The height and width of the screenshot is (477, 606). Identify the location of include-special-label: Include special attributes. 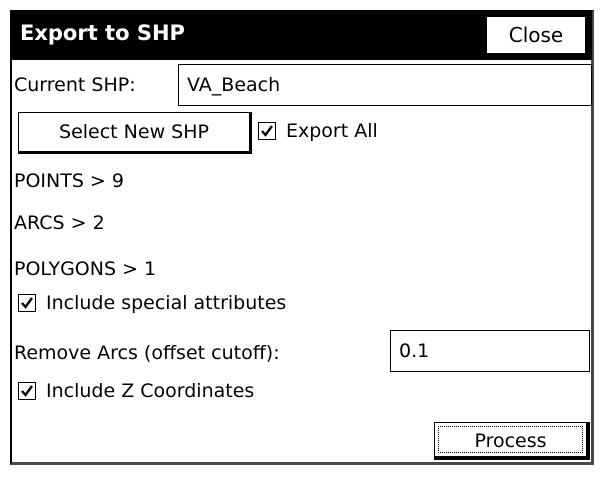
(166, 303).